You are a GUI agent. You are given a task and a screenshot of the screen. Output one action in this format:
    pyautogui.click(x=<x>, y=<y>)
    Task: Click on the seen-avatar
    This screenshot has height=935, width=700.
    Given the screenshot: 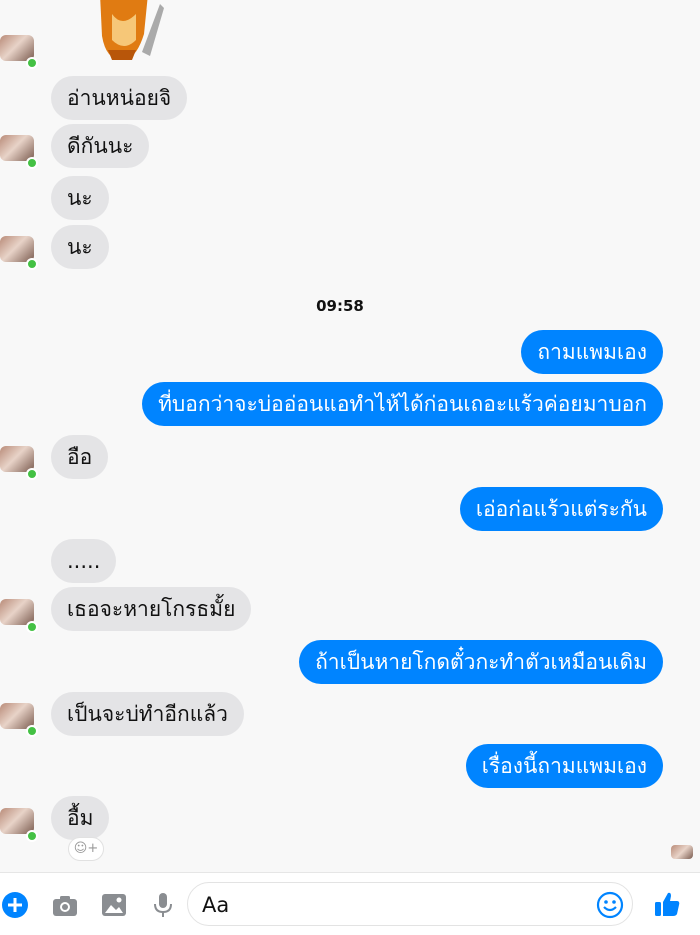 What is the action you would take?
    pyautogui.click(x=682, y=852)
    